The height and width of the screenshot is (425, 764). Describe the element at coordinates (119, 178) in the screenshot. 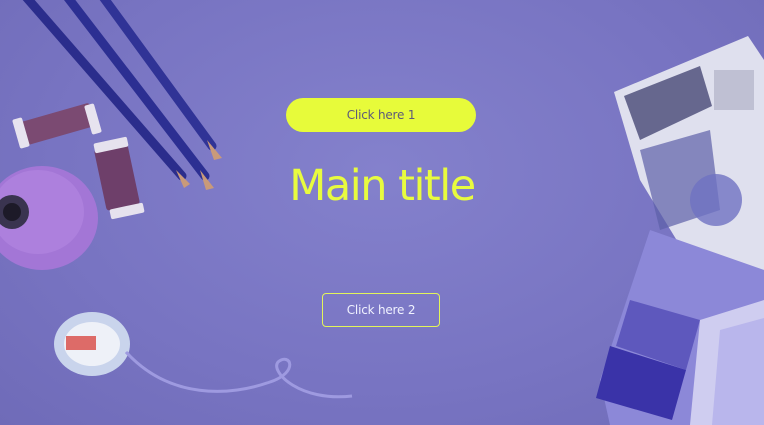

I see `thread-spool-vertical` at that location.